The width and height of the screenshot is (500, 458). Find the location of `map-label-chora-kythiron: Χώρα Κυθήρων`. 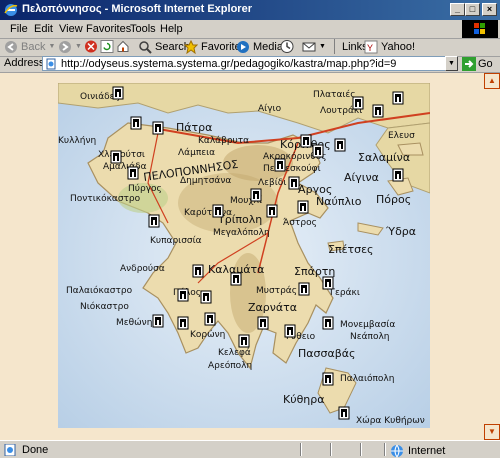

map-label-chora-kythiron: Χώρα Κυθήρων is located at coordinates (390, 420).